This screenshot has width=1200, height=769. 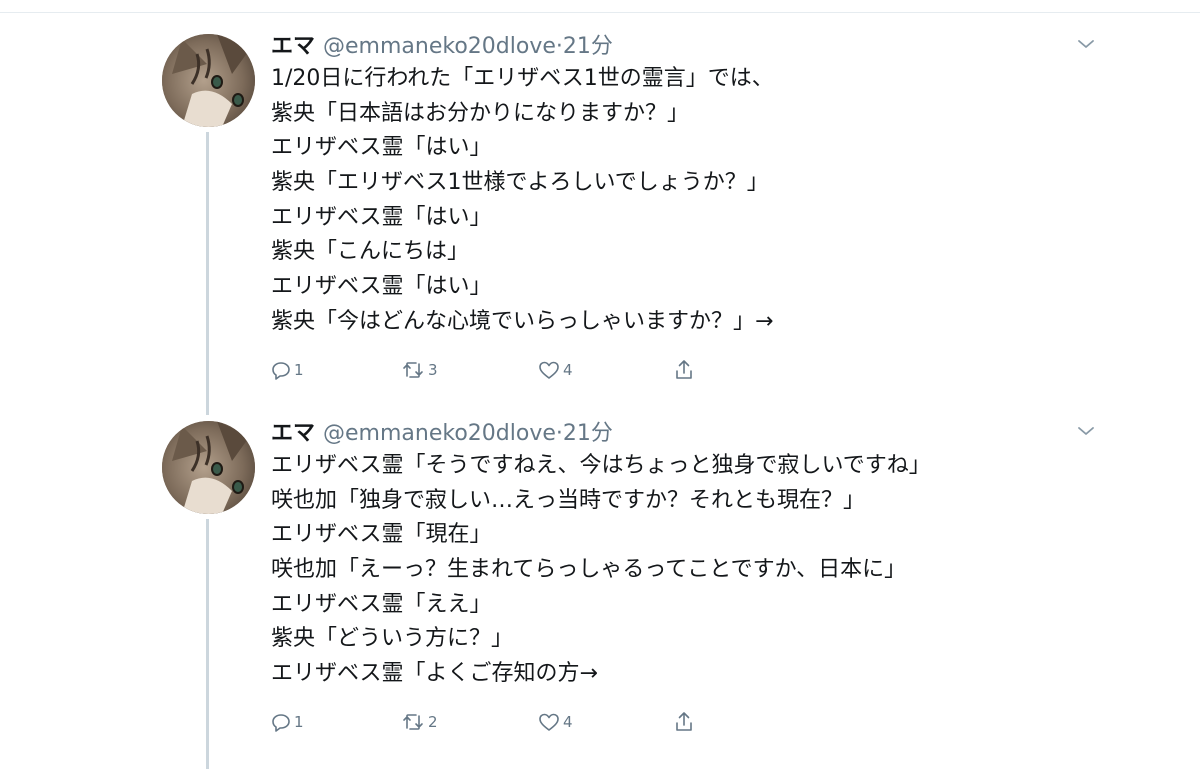 What do you see at coordinates (601, 465) in the screenshot?
I see `tweet-text-line: エリザベス霊「そうですねえ、今はちょっと独身で寂しいですね」` at bounding box center [601, 465].